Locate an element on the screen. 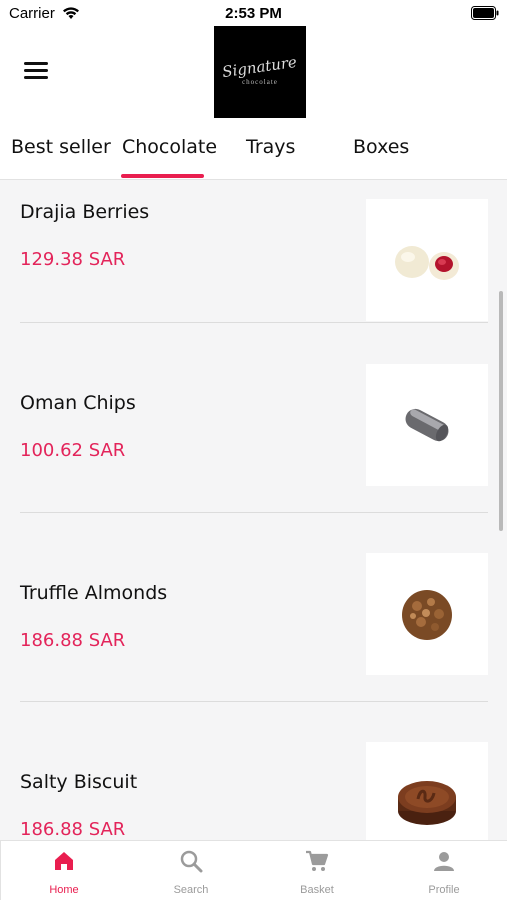  tab-trays: Trays is located at coordinates (270, 147).